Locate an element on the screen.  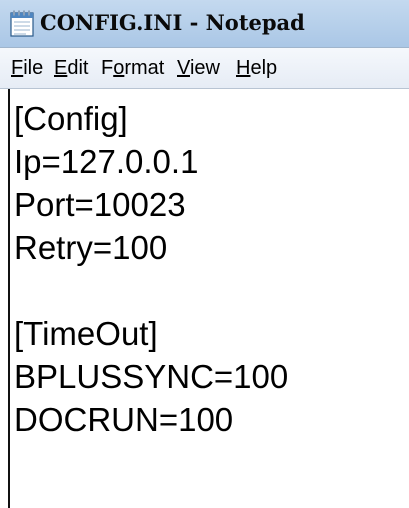
menu-view: View is located at coordinates (198, 68).